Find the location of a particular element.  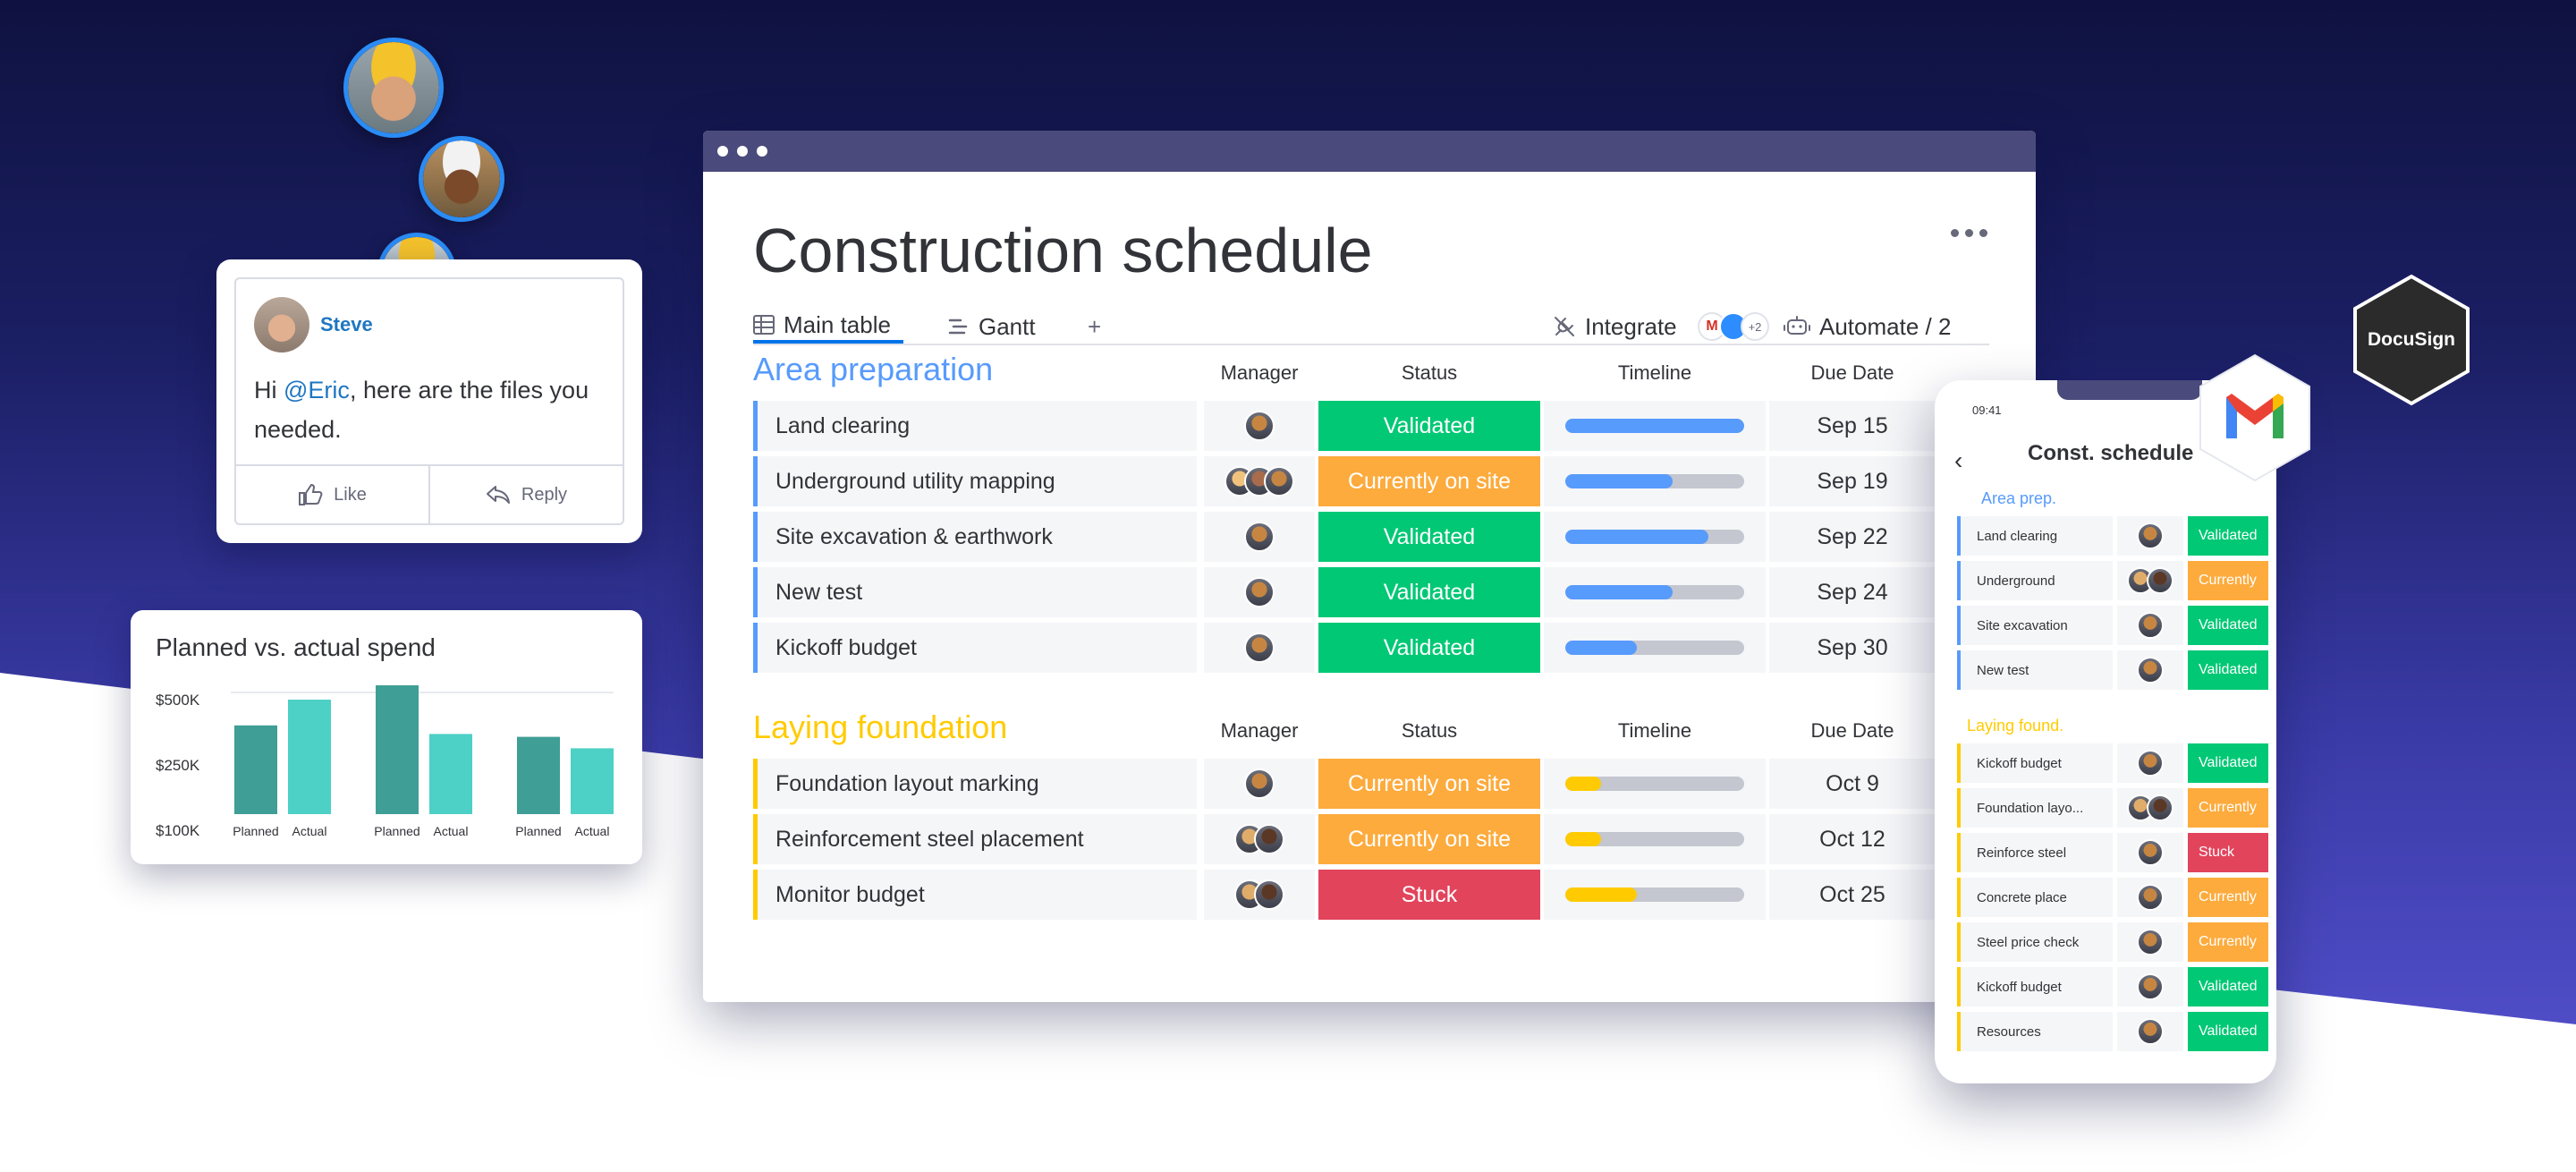

item-name: Reinforcement steel placement is located at coordinates (975, 839).